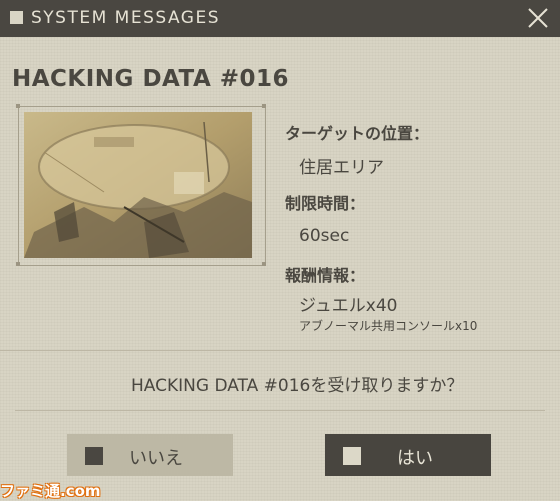 Image resolution: width=560 pixels, height=501 pixels. What do you see at coordinates (126, 18) in the screenshot?
I see `window-title: SYSTEM MESSAGES` at bounding box center [126, 18].